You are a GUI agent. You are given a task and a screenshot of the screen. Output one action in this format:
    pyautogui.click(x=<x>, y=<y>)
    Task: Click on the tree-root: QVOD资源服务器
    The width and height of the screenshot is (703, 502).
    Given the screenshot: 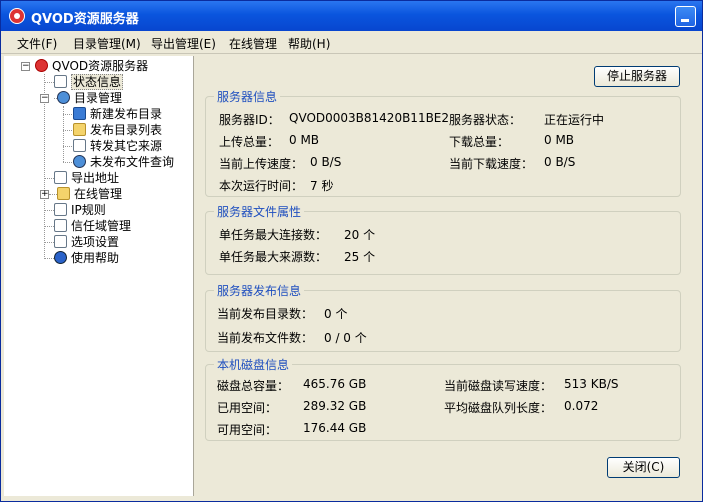 What is the action you would take?
    pyautogui.click(x=91, y=66)
    